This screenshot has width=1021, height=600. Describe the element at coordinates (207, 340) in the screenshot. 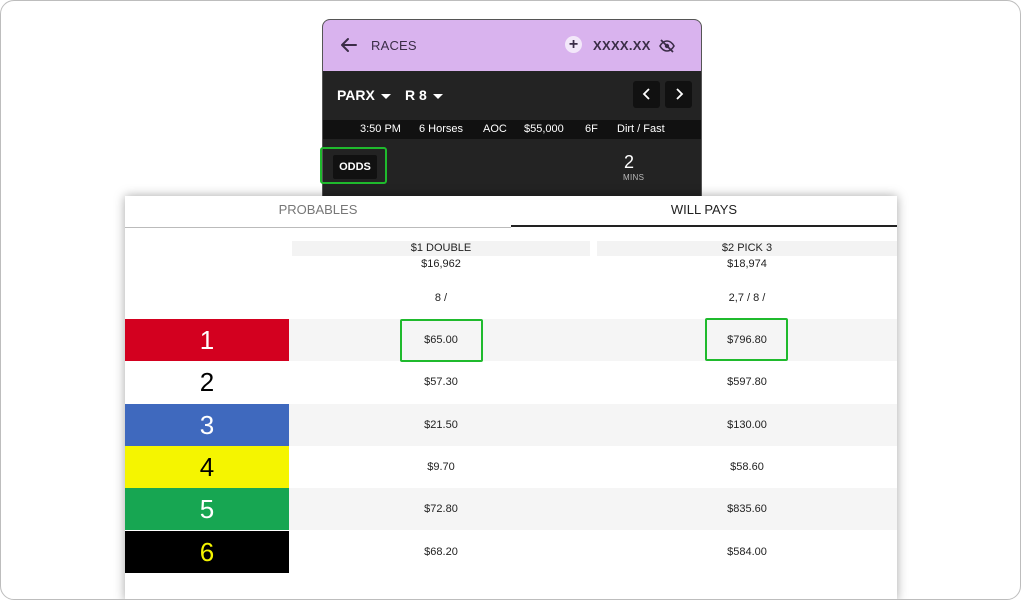

I see `horse-number: 1` at that location.